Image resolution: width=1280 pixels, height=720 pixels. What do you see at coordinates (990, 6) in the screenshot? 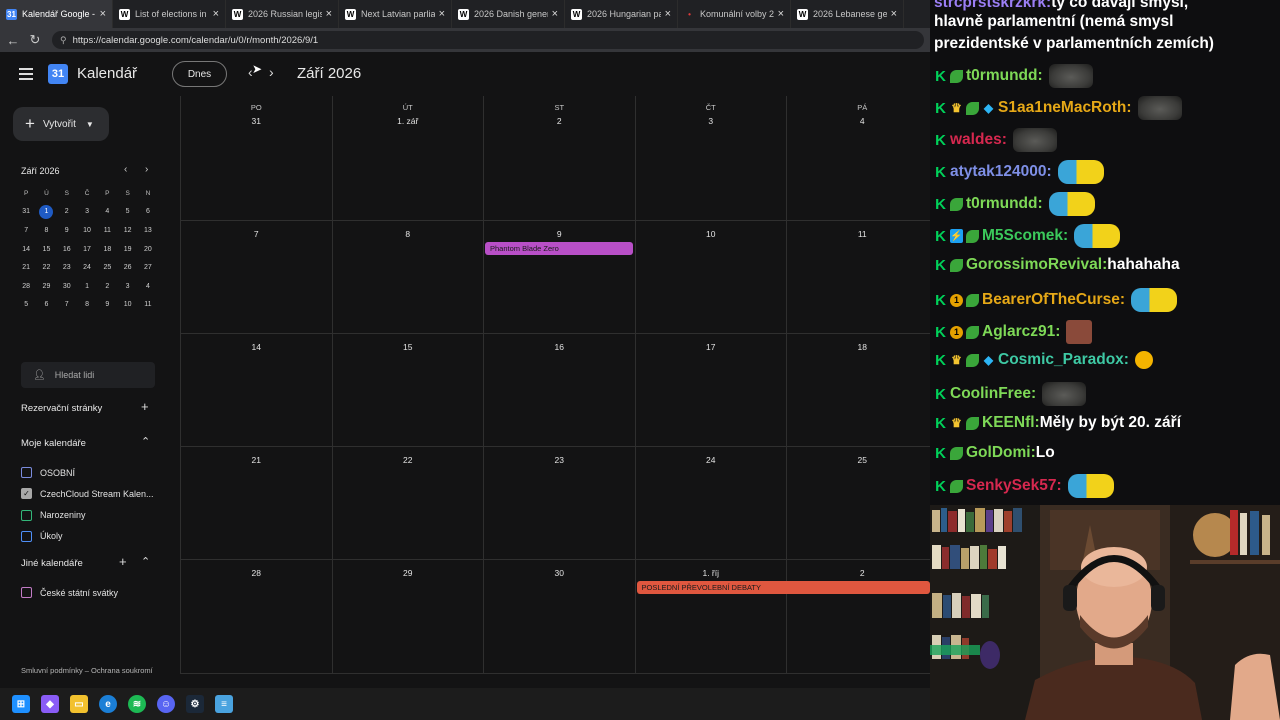
I see `chat-username: strcprstskrzkrk` at bounding box center [990, 6].